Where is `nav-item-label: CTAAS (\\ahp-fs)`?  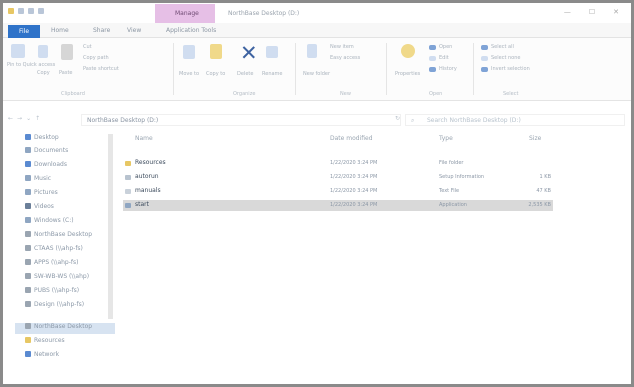 nav-item-label: CTAAS (\\ahp-fs) is located at coordinates (58, 248).